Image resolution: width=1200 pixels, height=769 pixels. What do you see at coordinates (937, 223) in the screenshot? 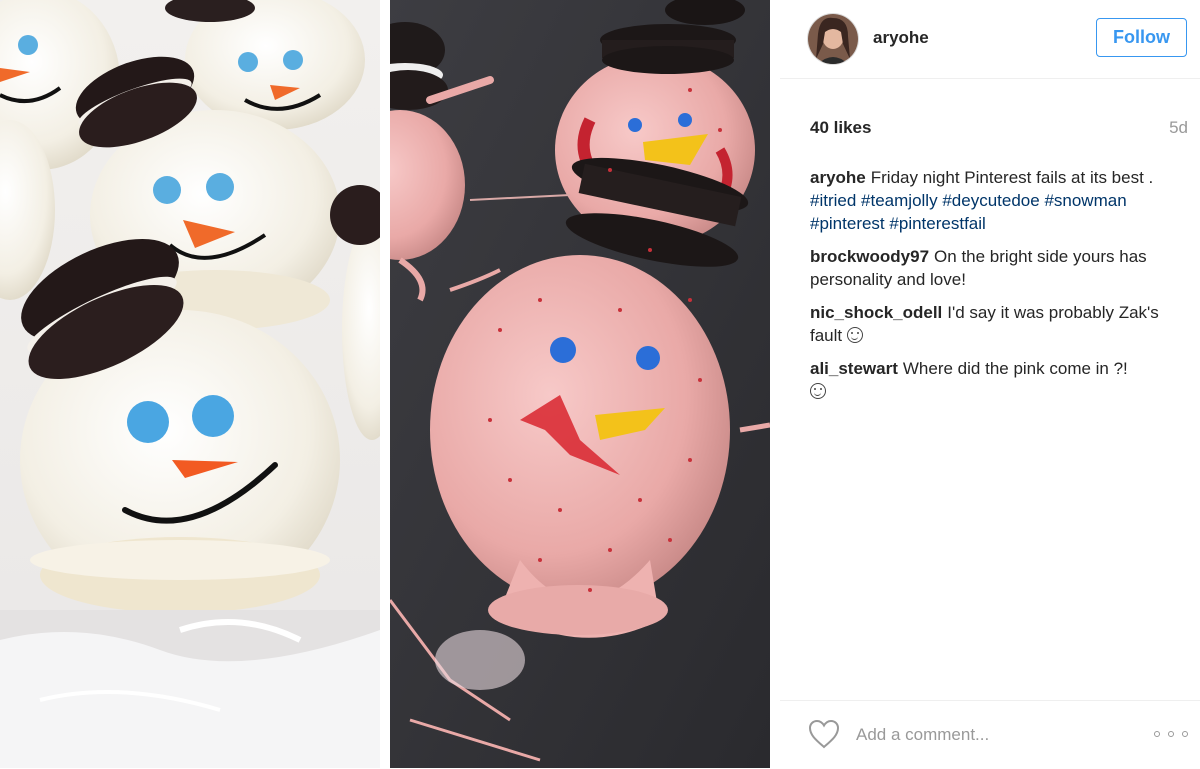
I see `hashtag-link: #pinterestfail` at bounding box center [937, 223].